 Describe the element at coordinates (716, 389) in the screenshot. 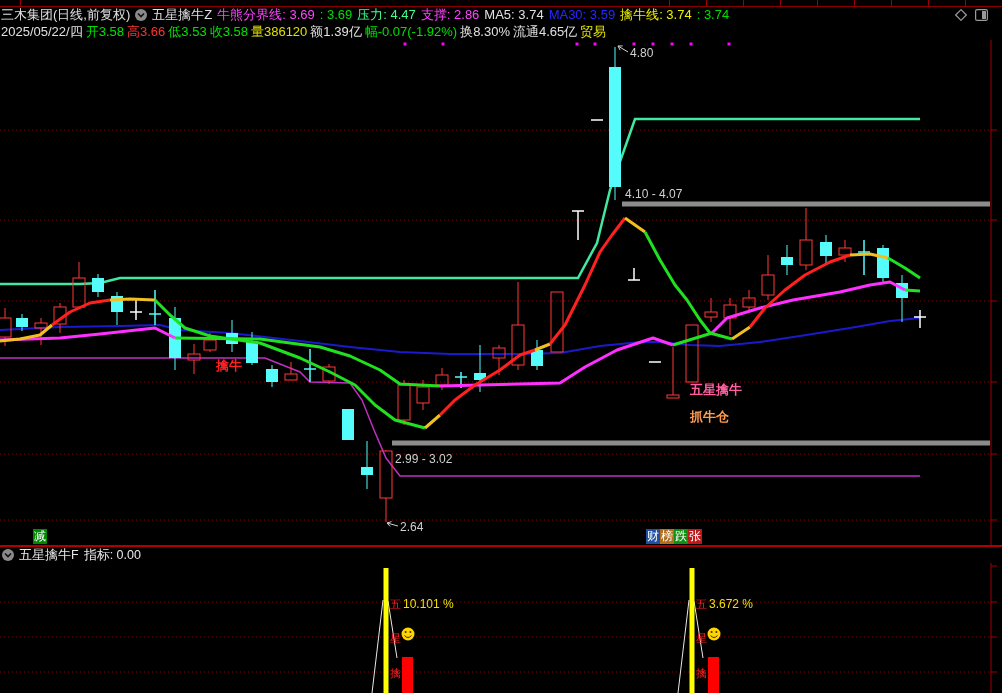

I see `signal-label: 五星擒牛` at that location.